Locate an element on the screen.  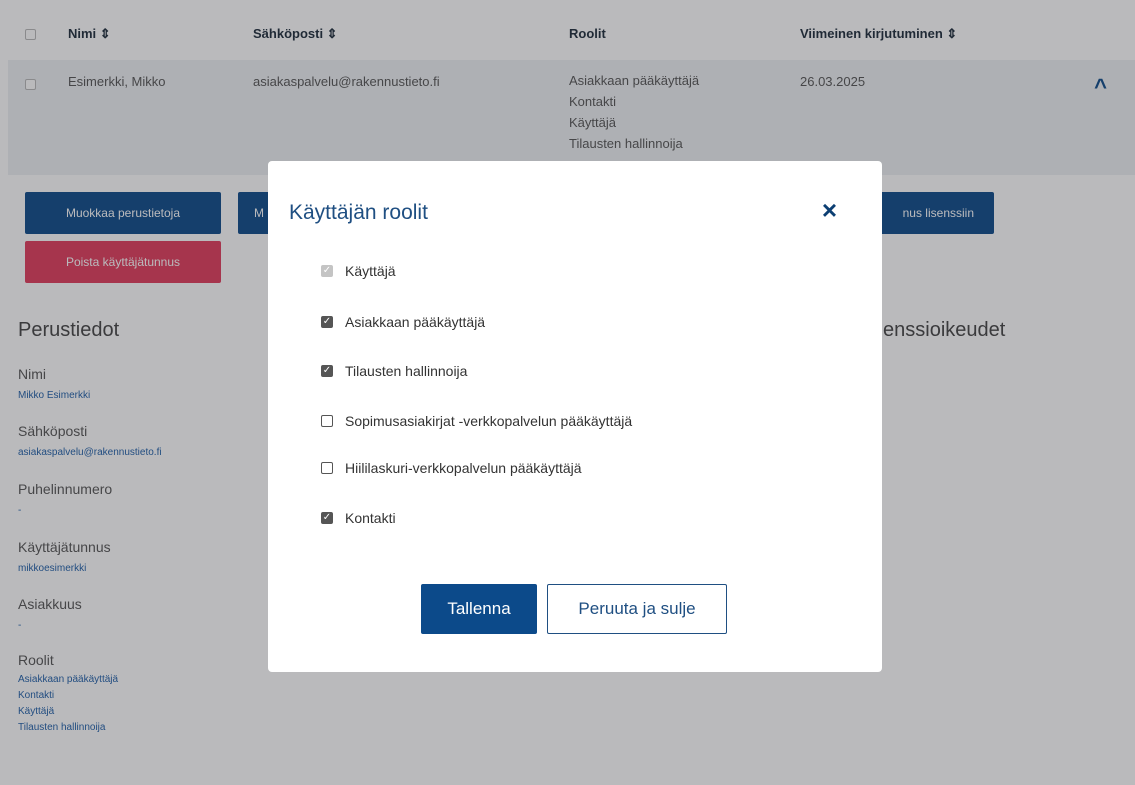
close-icon: × is located at coordinates (829, 210).